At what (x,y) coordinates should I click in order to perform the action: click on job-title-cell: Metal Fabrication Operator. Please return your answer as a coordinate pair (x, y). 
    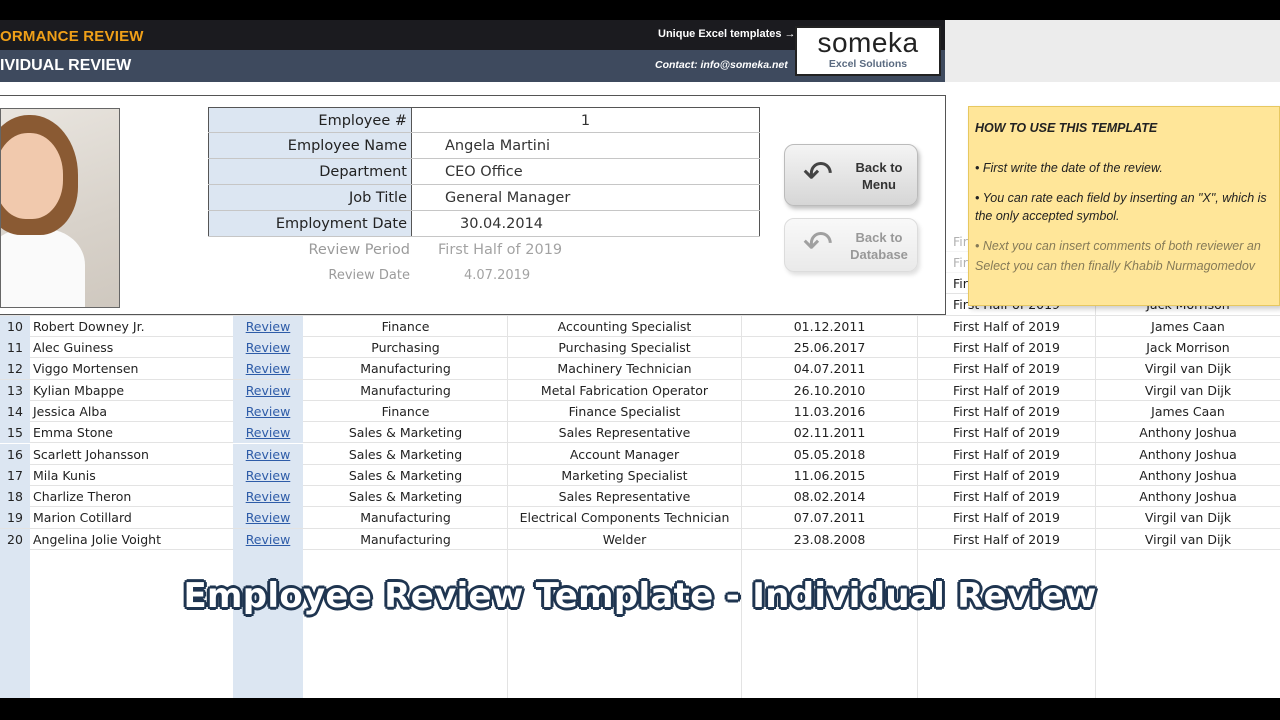
    Looking at the image, I should click on (624, 390).